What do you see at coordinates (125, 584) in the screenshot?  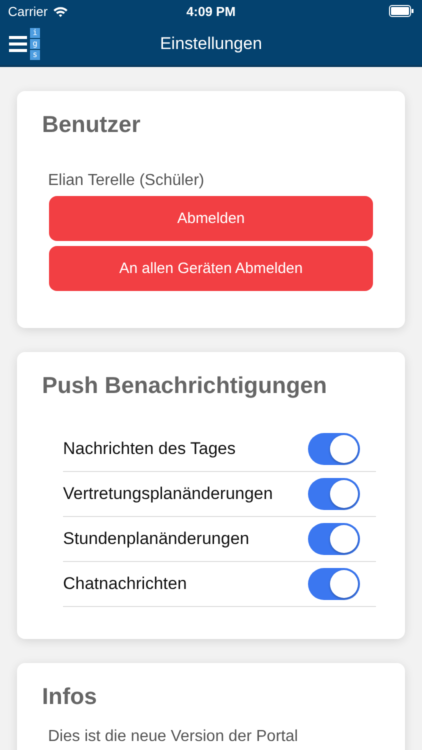 I see `setting-label: Chatnachrichten` at bounding box center [125, 584].